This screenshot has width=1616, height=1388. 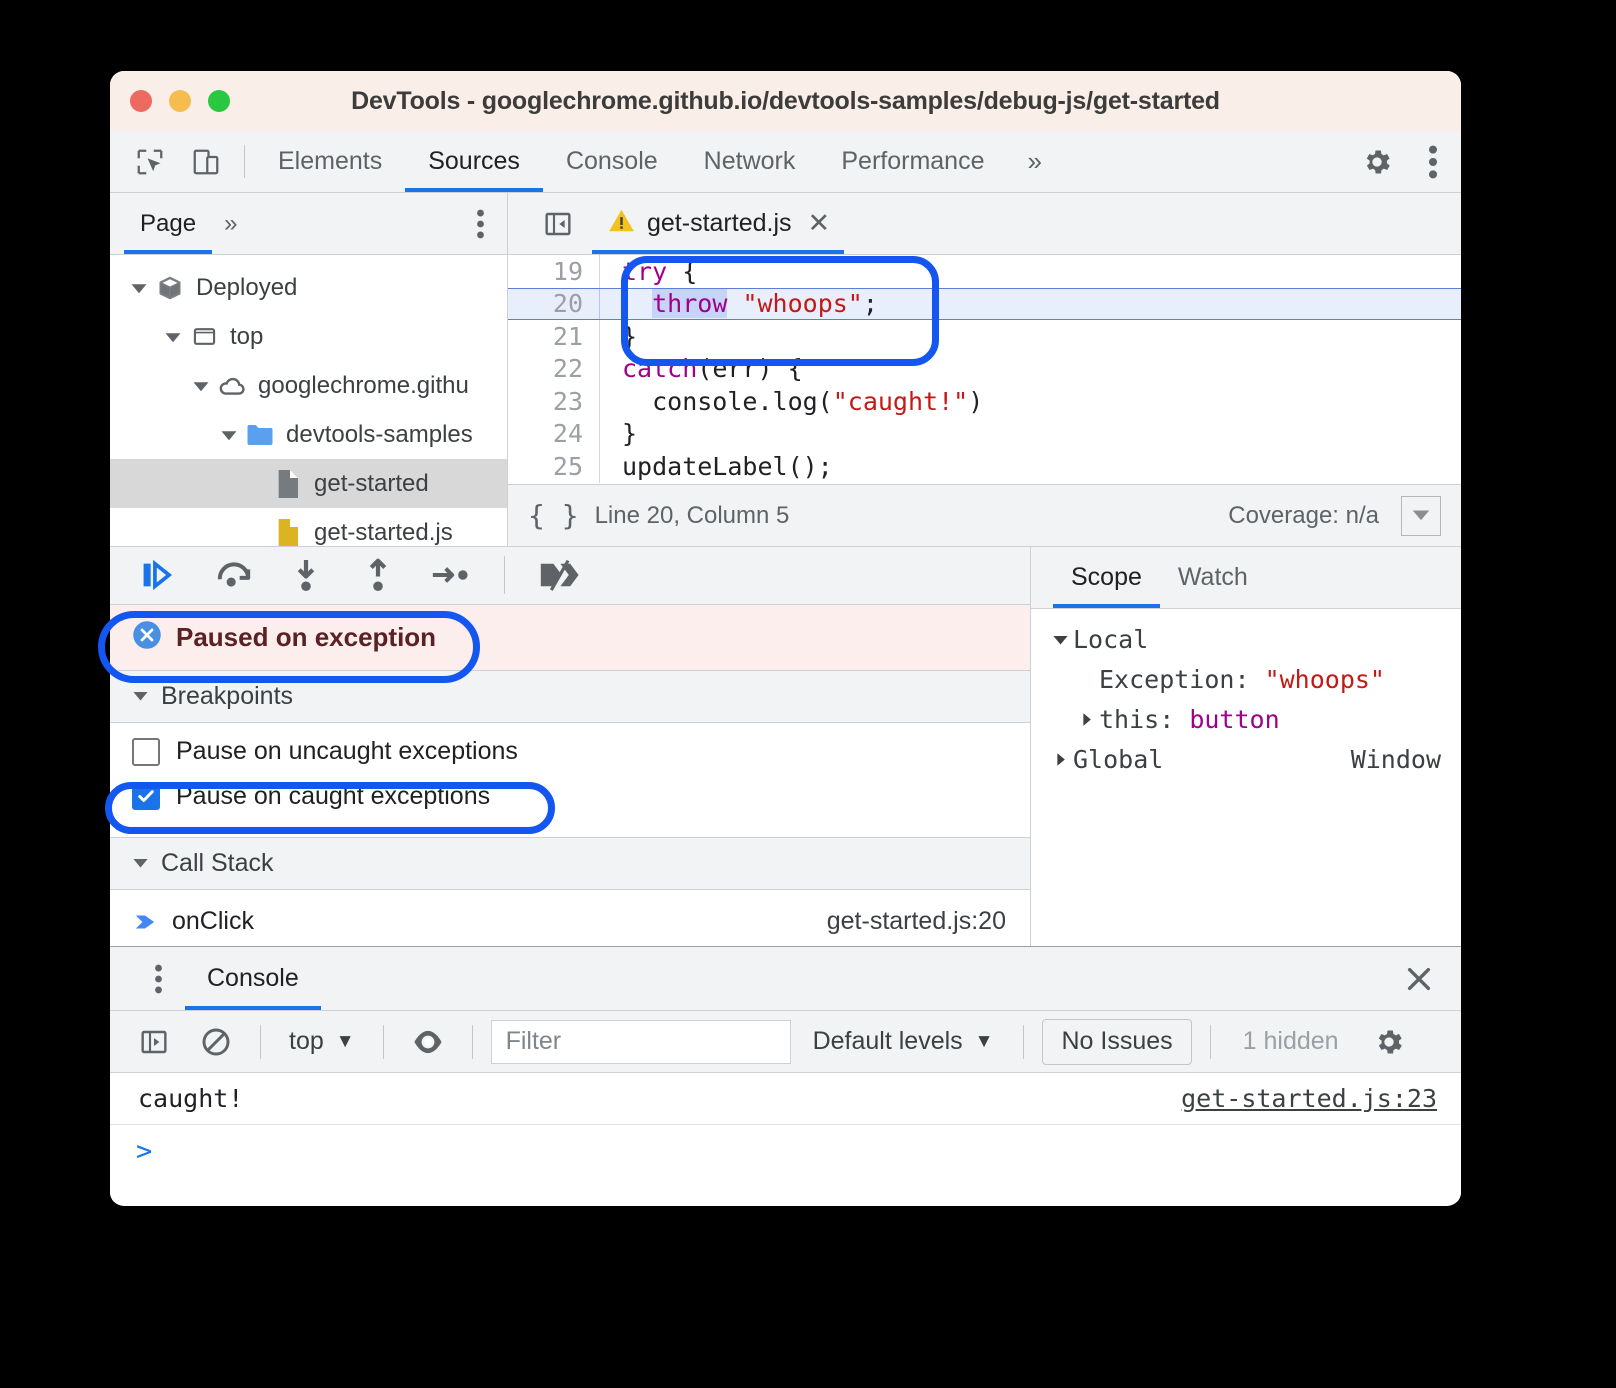 What do you see at coordinates (213, 921) in the screenshot?
I see `frame-function-name: onClick` at bounding box center [213, 921].